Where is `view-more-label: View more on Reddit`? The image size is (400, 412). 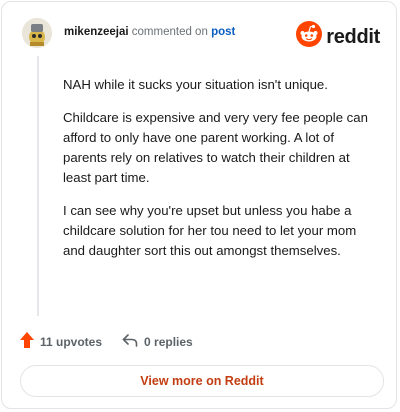
view-more-label: View more on Reddit is located at coordinates (202, 381).